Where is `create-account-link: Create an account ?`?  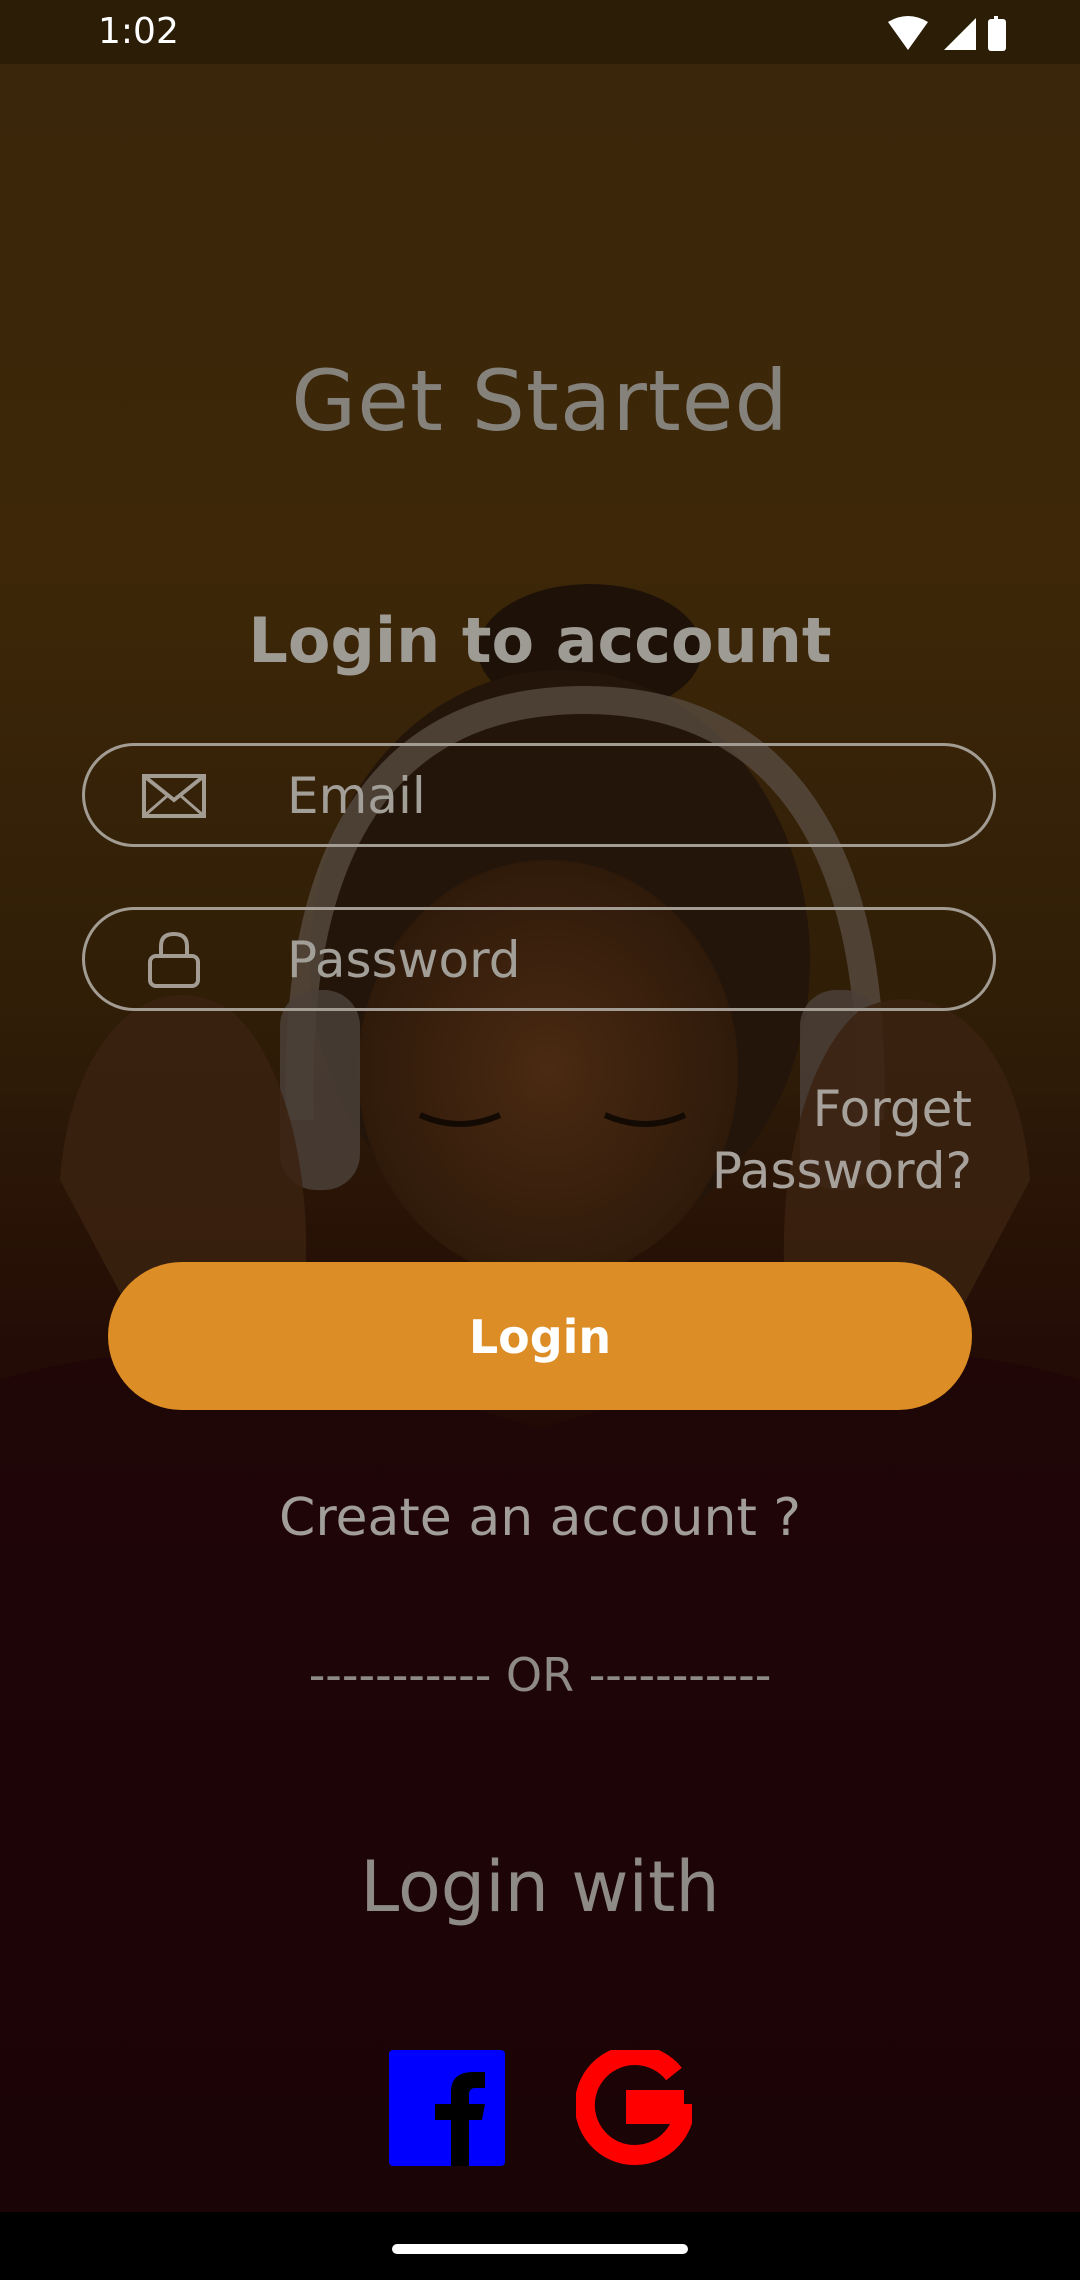 create-account-link: Create an account ? is located at coordinates (540, 1518).